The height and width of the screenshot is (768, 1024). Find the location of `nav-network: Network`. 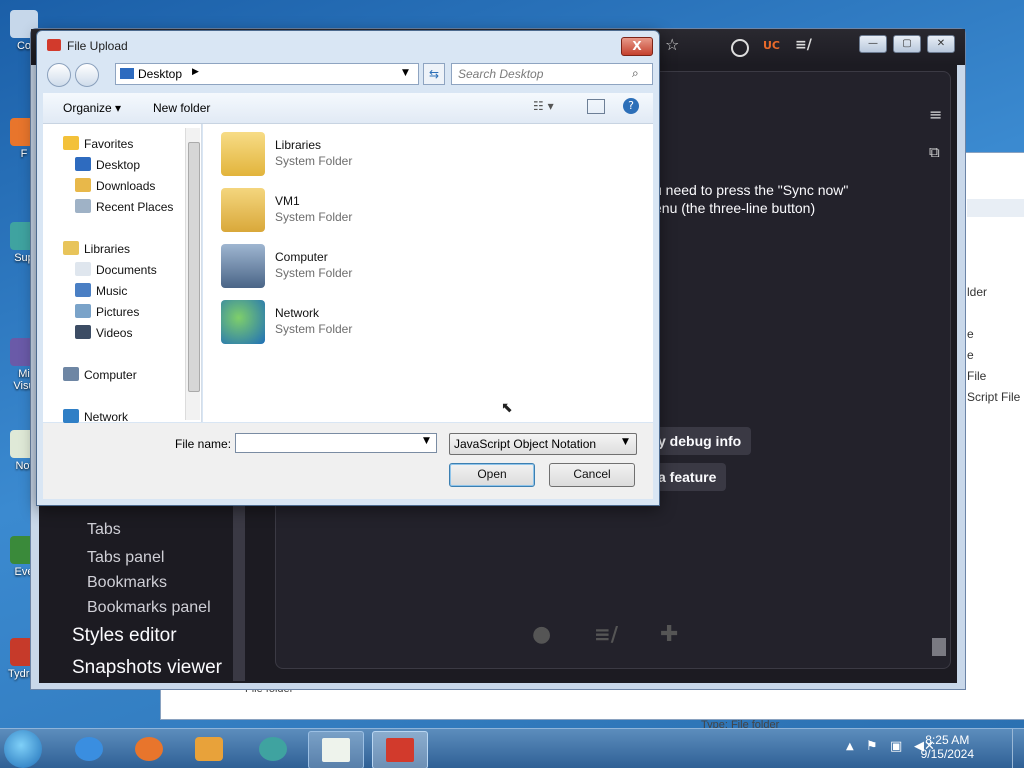

nav-network: Network is located at coordinates (95, 416).